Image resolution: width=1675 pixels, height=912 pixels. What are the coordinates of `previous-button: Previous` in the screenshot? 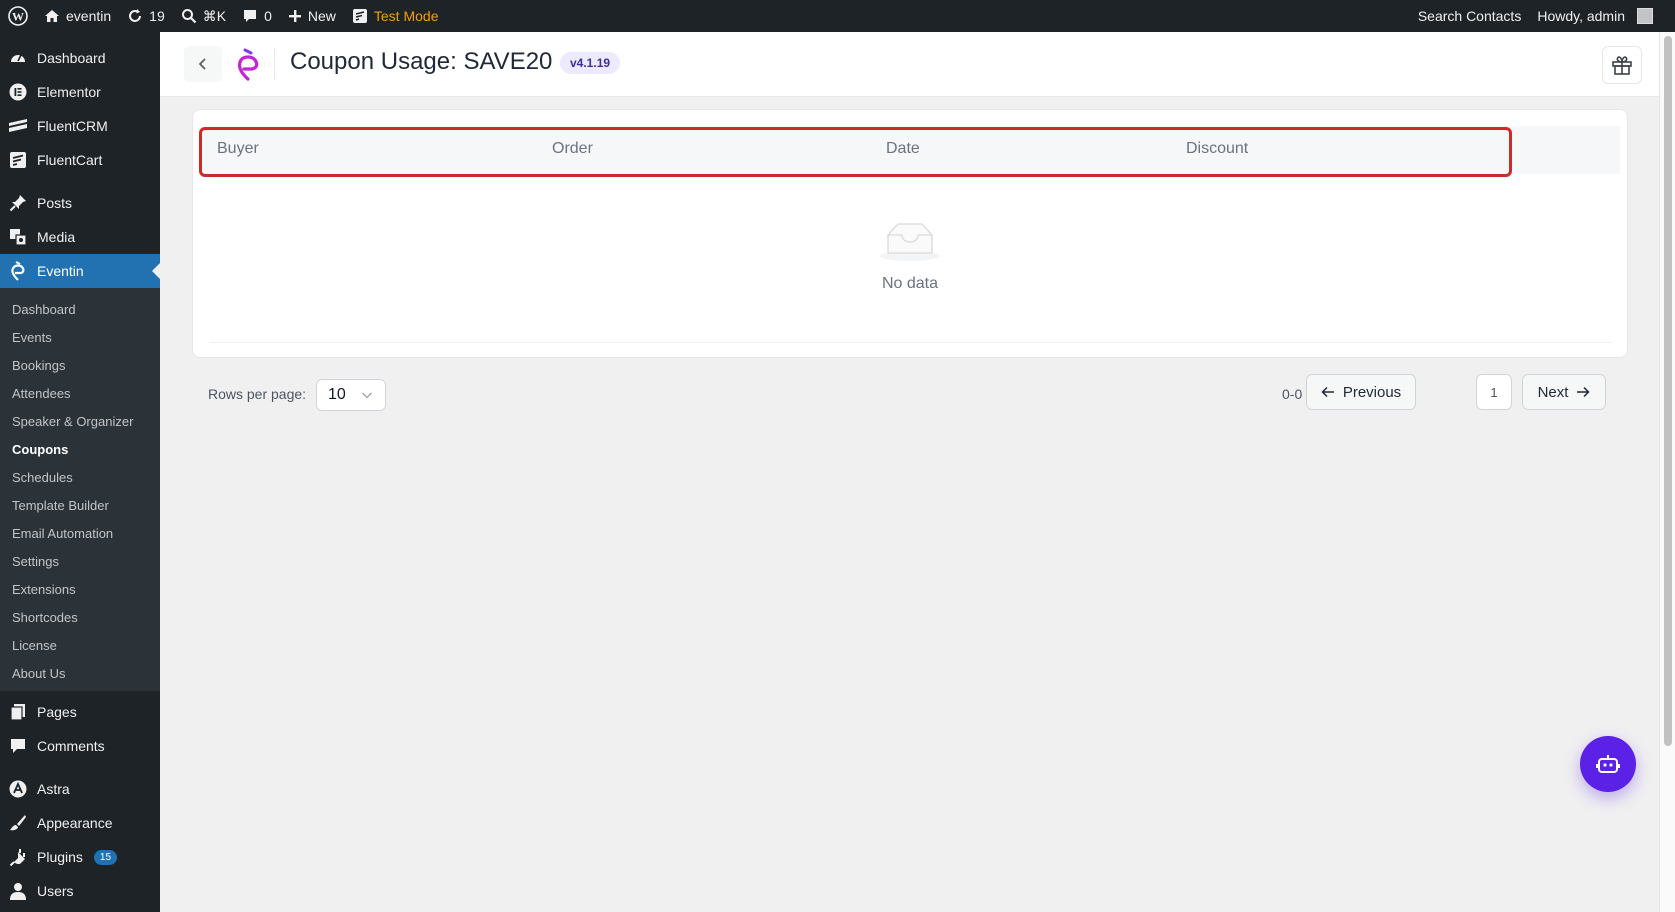 It's located at (1361, 392).